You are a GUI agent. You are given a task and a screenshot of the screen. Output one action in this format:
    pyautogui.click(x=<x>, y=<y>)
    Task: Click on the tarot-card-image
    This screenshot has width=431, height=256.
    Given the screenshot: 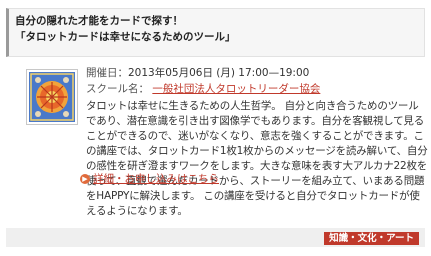 What is the action you would take?
    pyautogui.click(x=52, y=97)
    